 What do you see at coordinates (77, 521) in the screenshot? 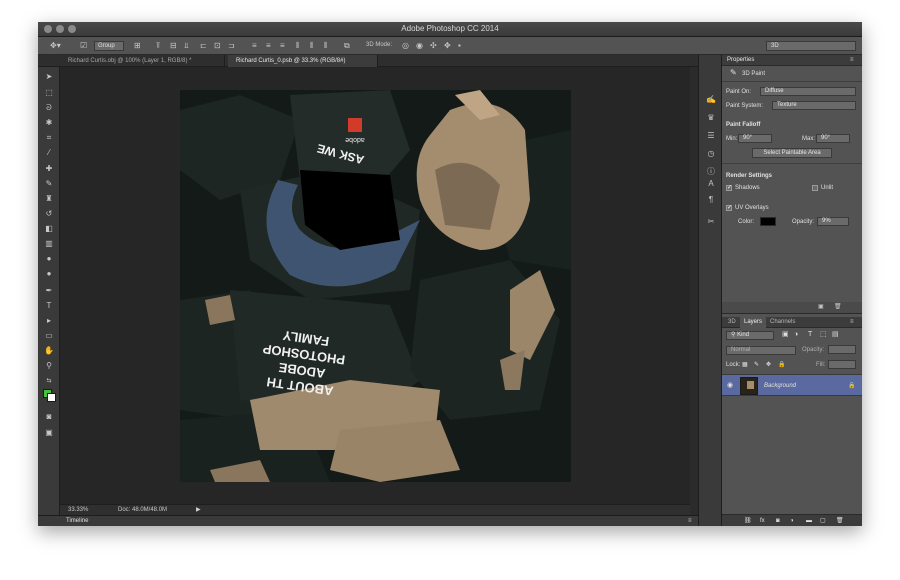
I see `timeline-tab: Timeline` at bounding box center [77, 521].